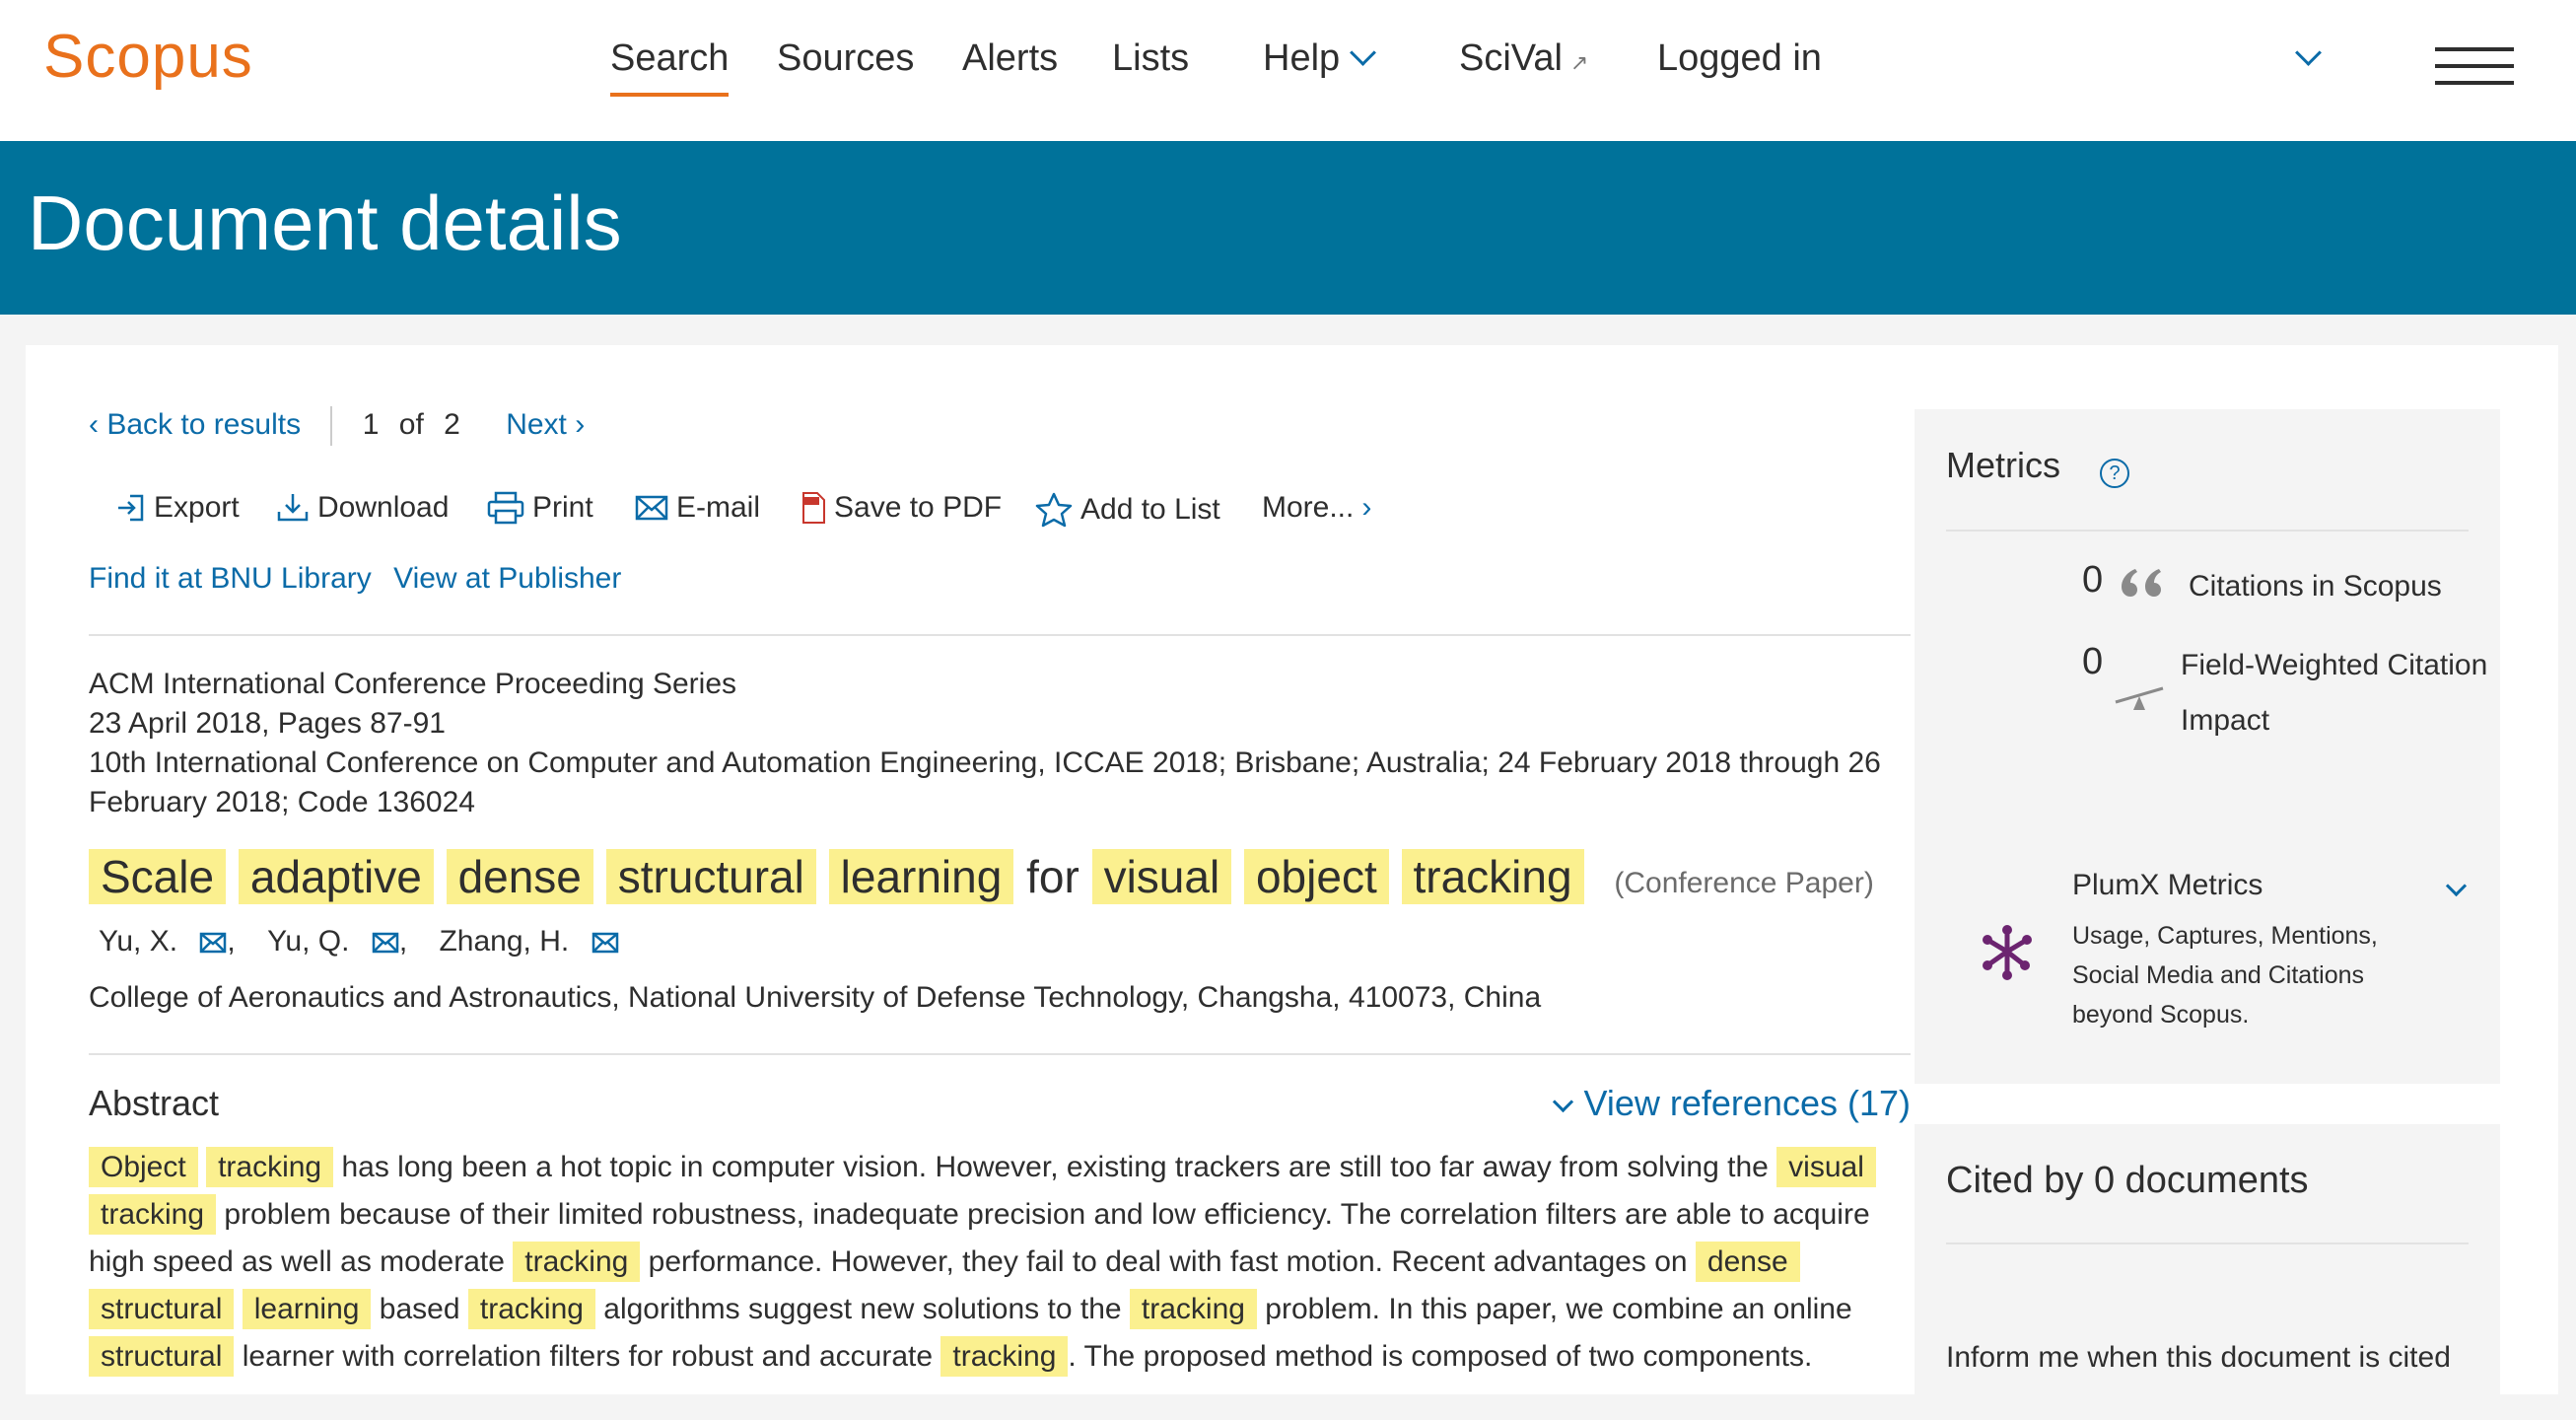  I want to click on plumx-desc-line: beyond Scopus., so click(2161, 1015).